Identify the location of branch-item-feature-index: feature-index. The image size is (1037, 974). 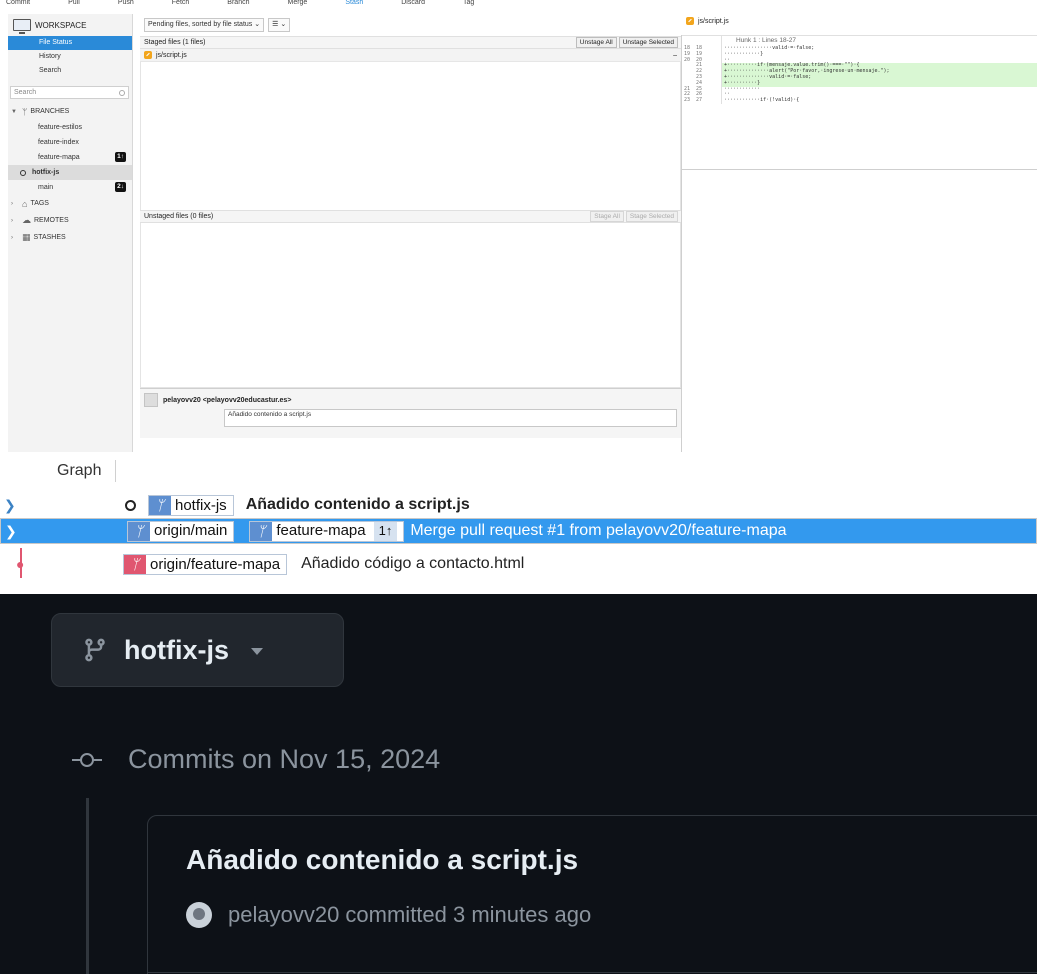
(70, 142).